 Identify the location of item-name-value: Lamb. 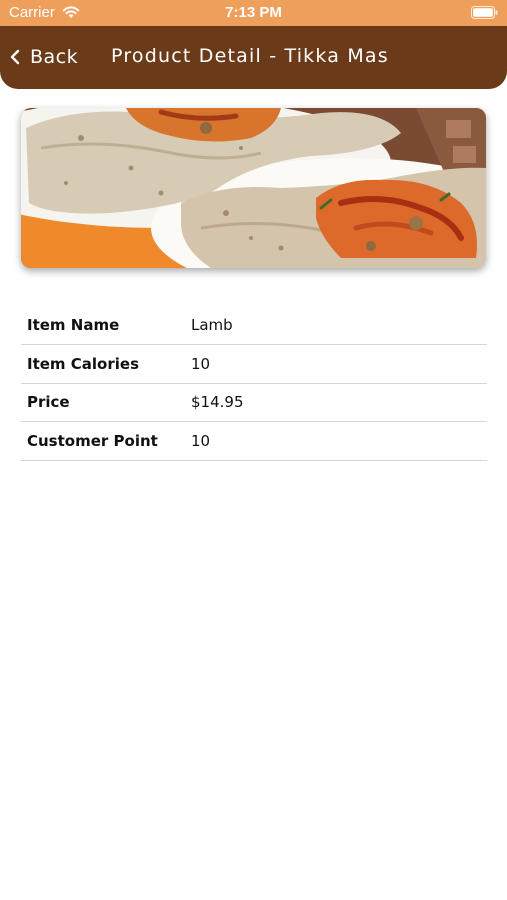
(212, 325).